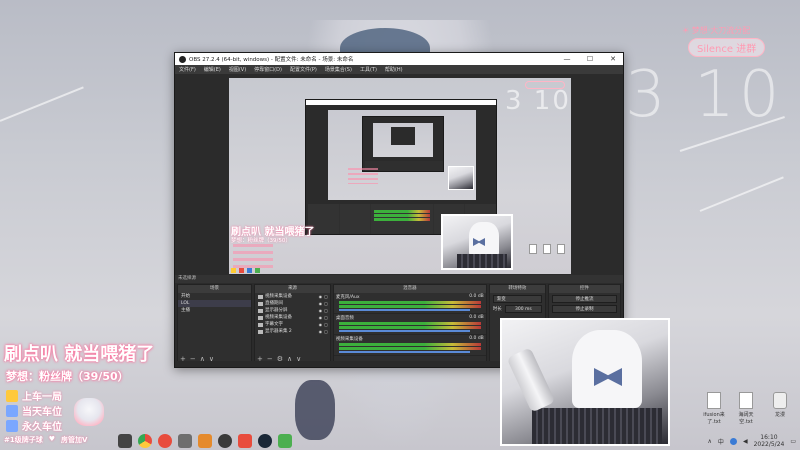 This screenshot has height=450, width=800. What do you see at coordinates (733, 441) in the screenshot?
I see `network-icon` at bounding box center [733, 441].